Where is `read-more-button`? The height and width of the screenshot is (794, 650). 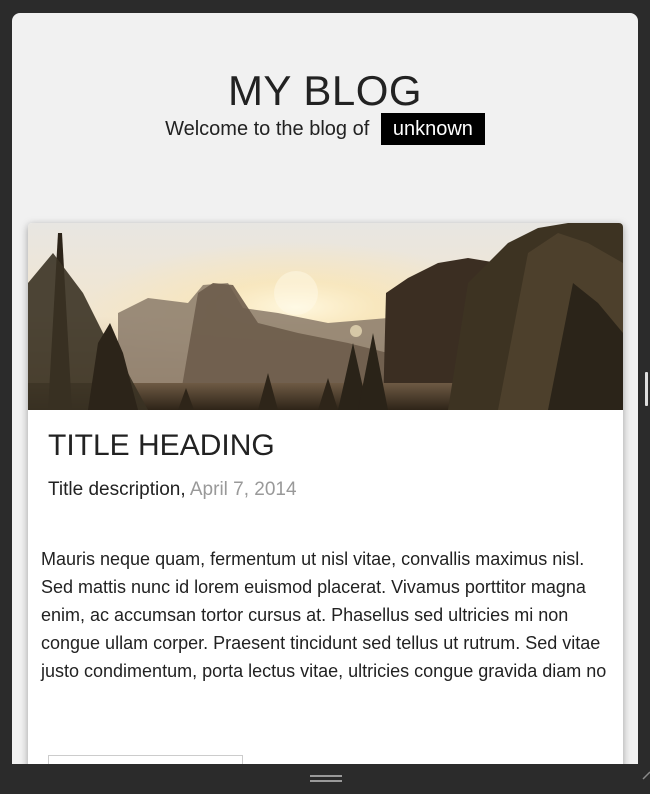
read-more-button is located at coordinates (145, 759).